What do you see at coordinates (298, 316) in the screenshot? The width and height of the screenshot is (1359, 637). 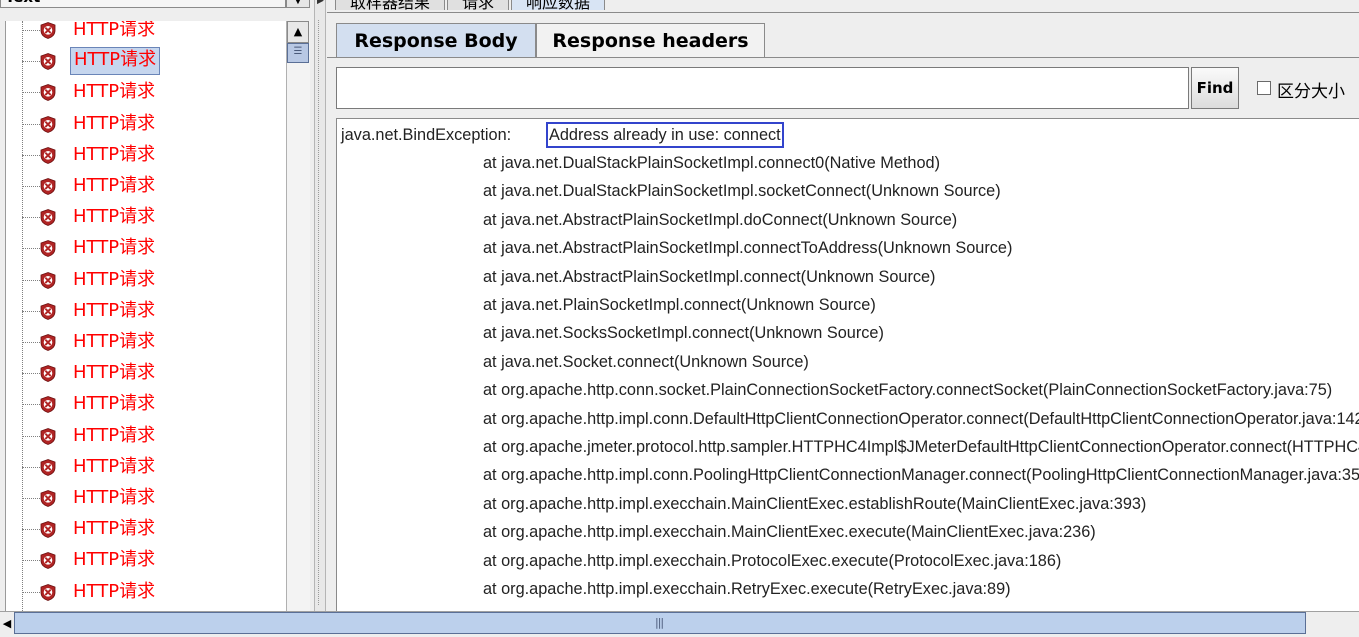 I see `tree-vertical-scrollbar: ▲ ☰` at bounding box center [298, 316].